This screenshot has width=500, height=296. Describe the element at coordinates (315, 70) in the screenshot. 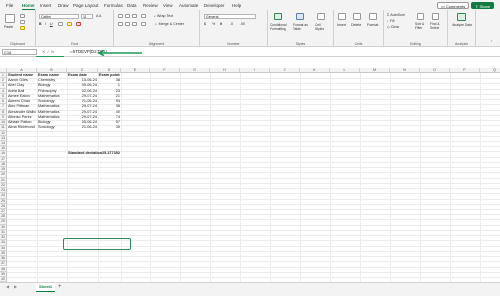

I see `column-header-k: K` at that location.